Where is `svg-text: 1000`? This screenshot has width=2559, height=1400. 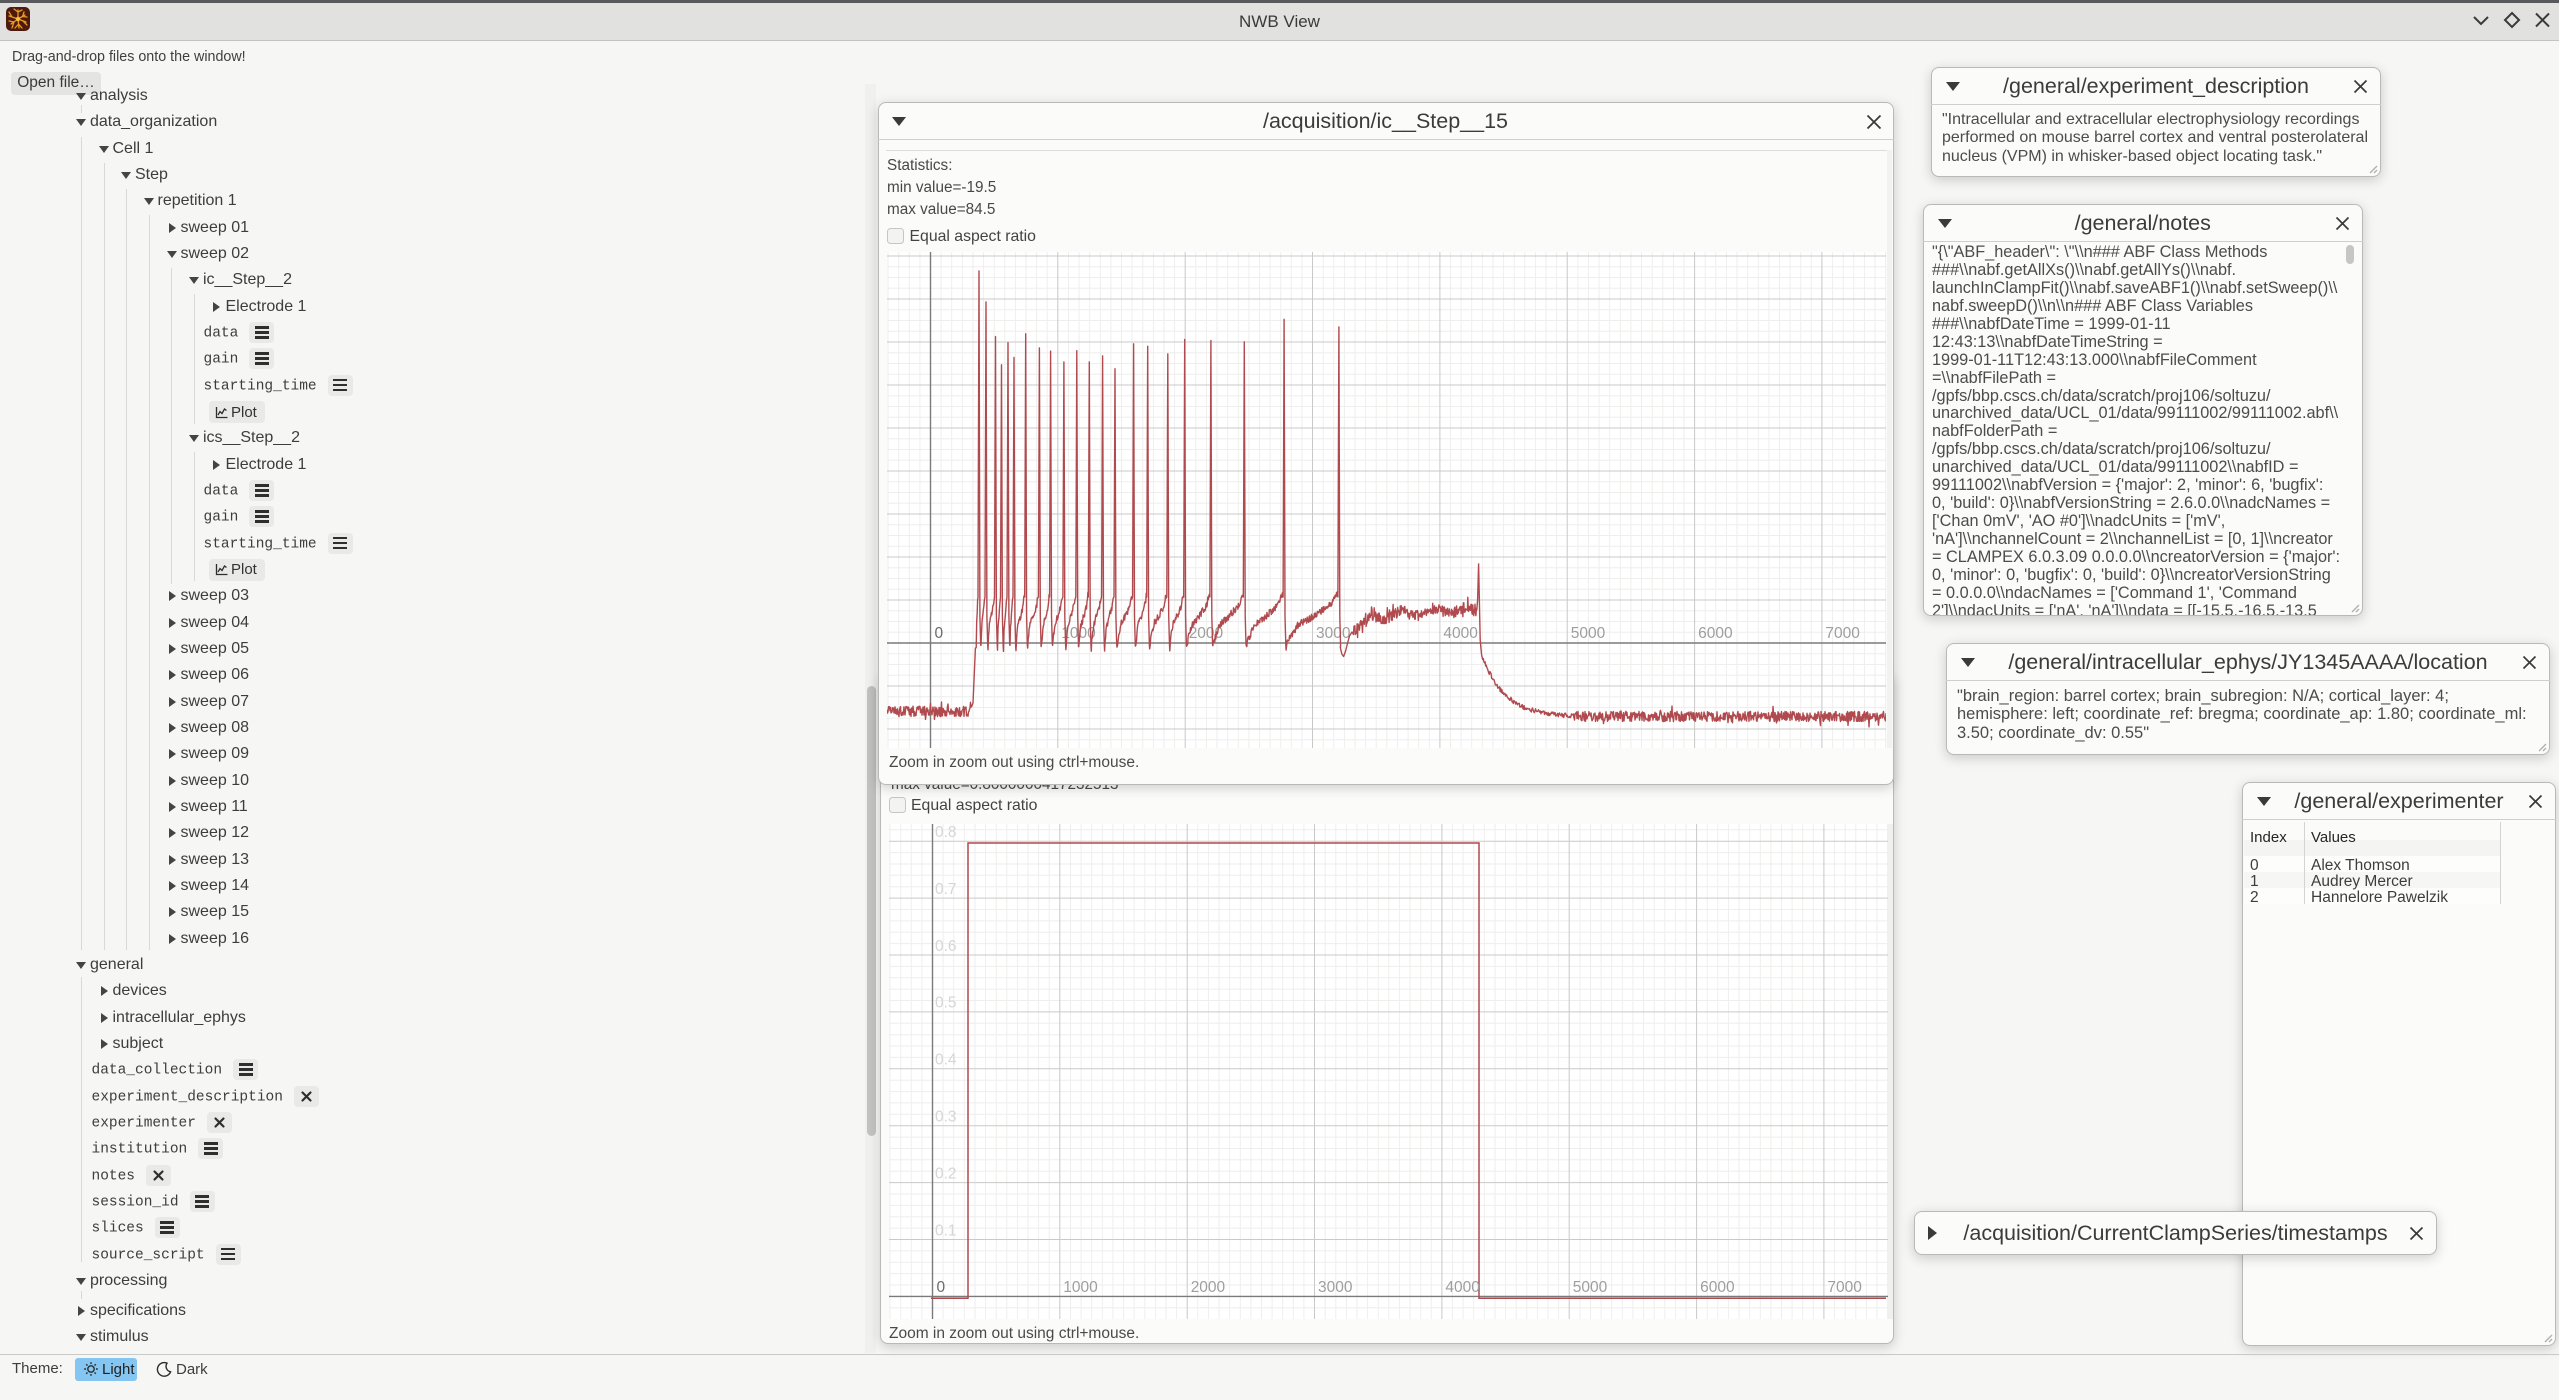 svg-text: 1000 is located at coordinates (1080, 1287).